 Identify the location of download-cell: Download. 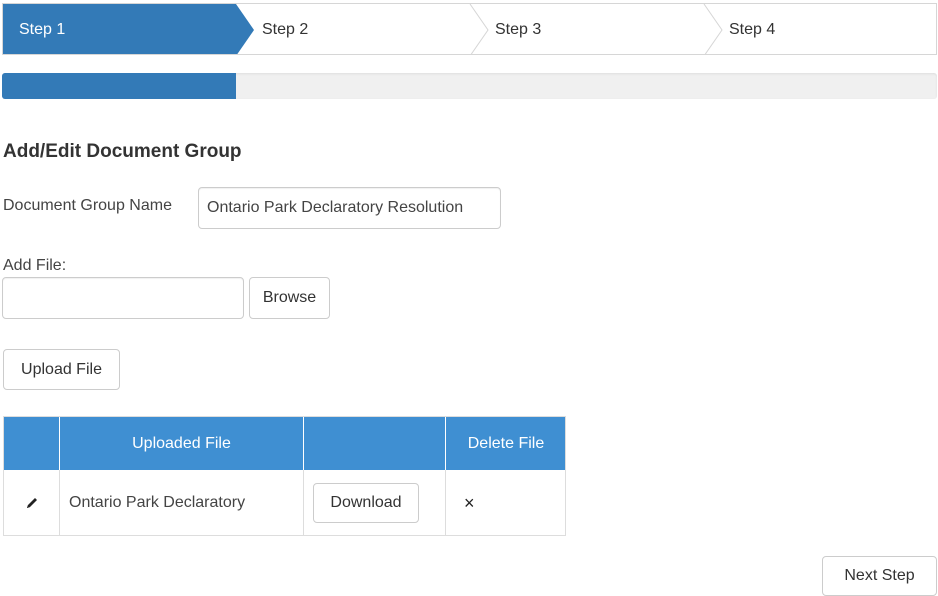
(375, 503).